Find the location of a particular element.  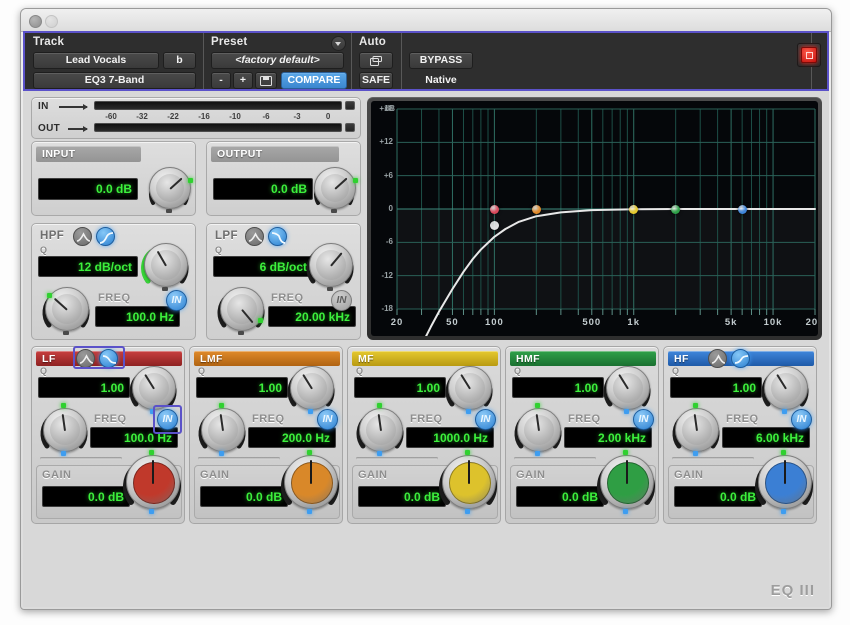

band-lf-gain-value: 0.0 dB is located at coordinates (86, 496).